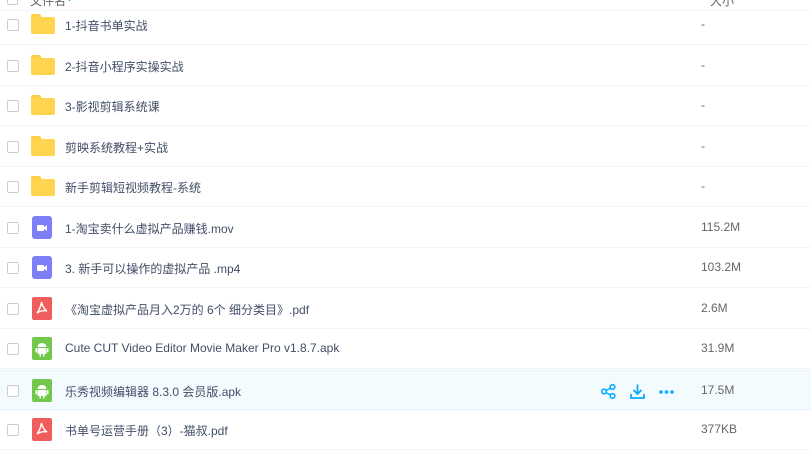  What do you see at coordinates (112, 106) in the screenshot?
I see `file-name: 3-影视剪辑系统课` at bounding box center [112, 106].